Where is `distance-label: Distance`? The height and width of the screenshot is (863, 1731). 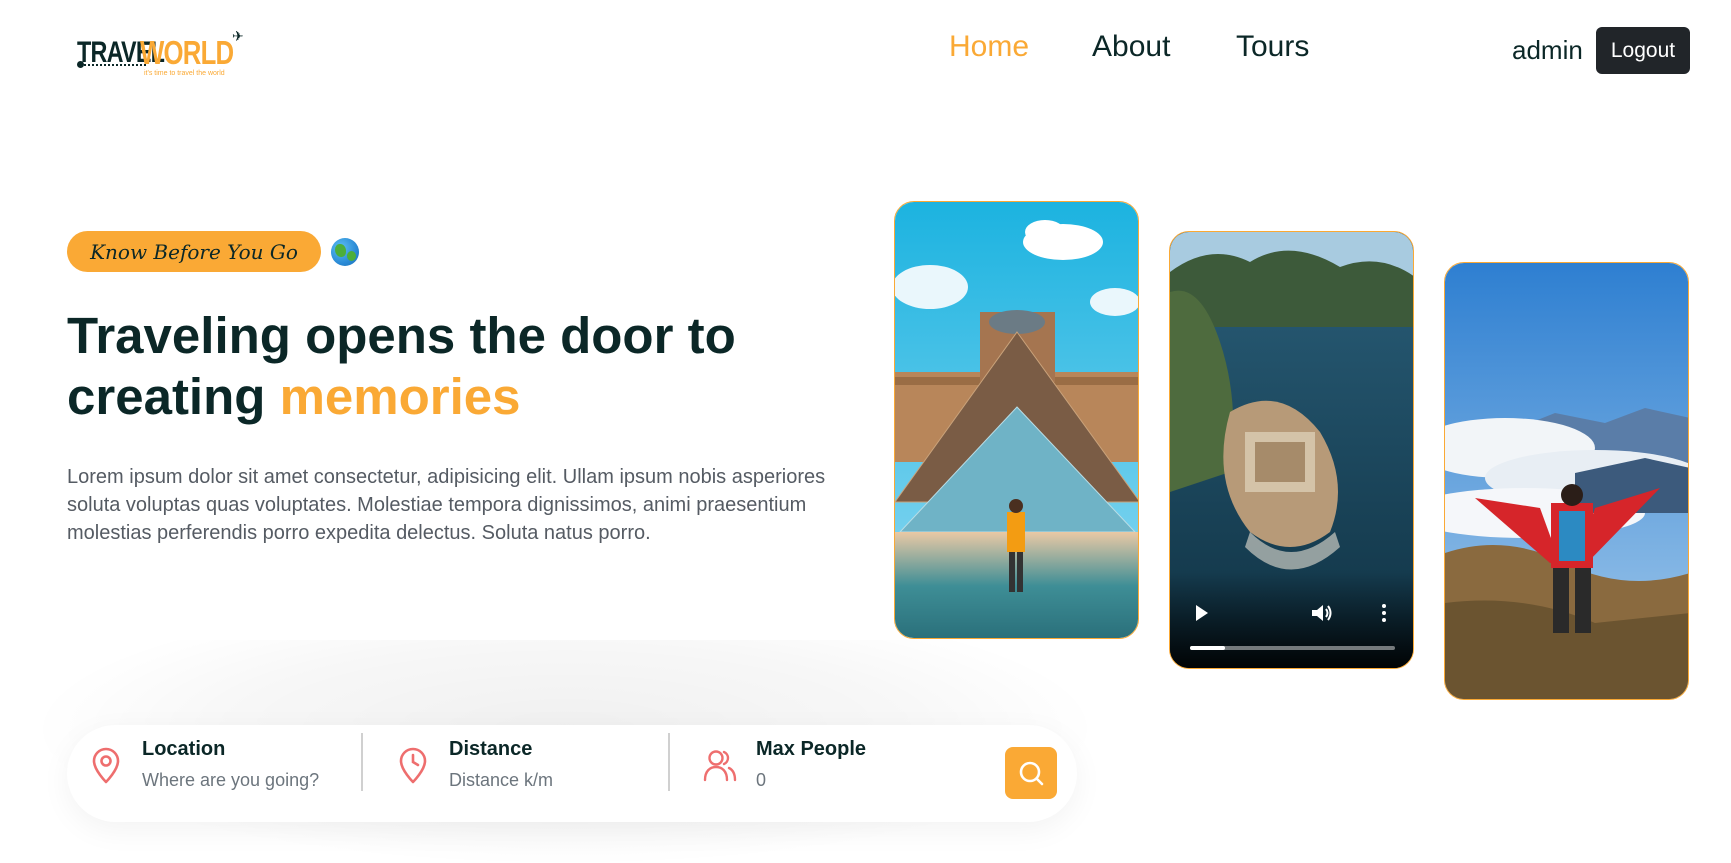 distance-label: Distance is located at coordinates (491, 749).